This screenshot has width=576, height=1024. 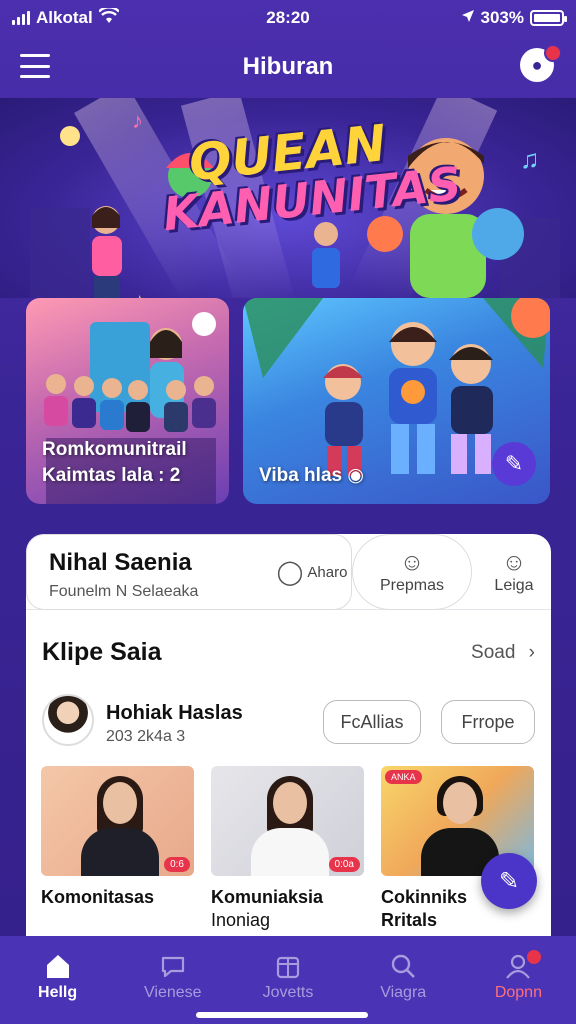 I want to click on video-thumbnail: 0:0a, so click(x=287, y=821).